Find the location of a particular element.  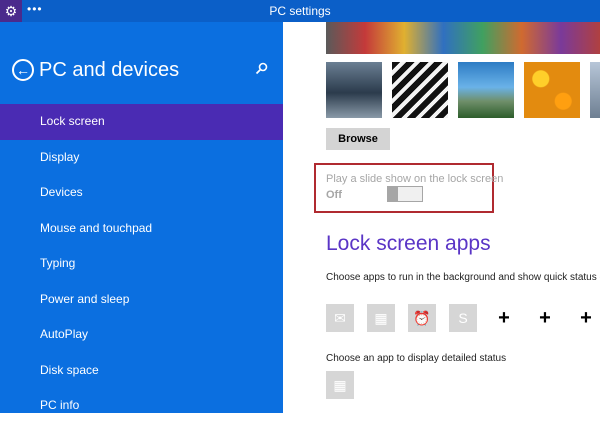

slideshow-state: Off is located at coordinates (334, 195).